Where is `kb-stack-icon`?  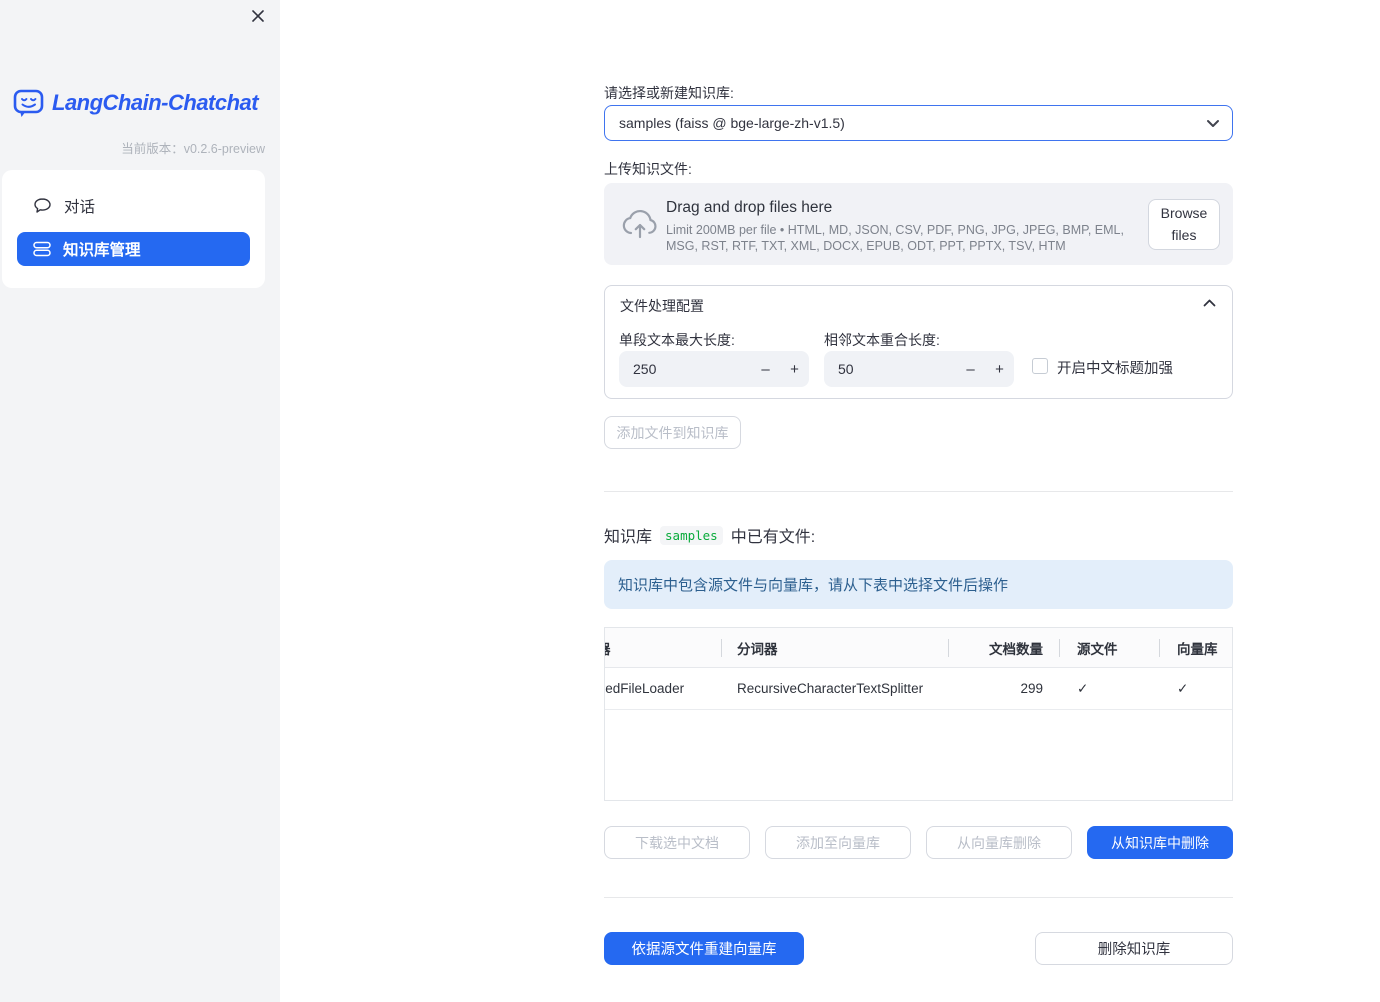 kb-stack-icon is located at coordinates (42, 249).